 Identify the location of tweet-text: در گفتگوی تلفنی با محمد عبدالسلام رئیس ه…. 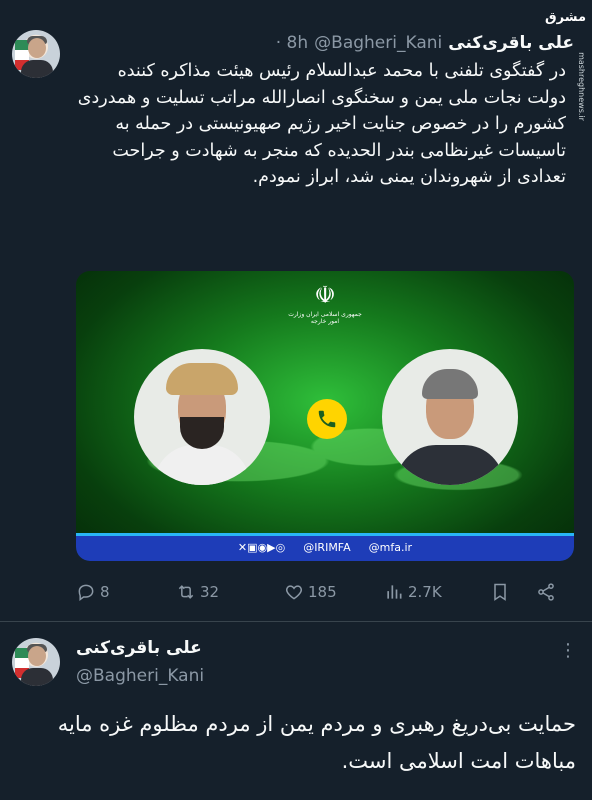
(321, 124).